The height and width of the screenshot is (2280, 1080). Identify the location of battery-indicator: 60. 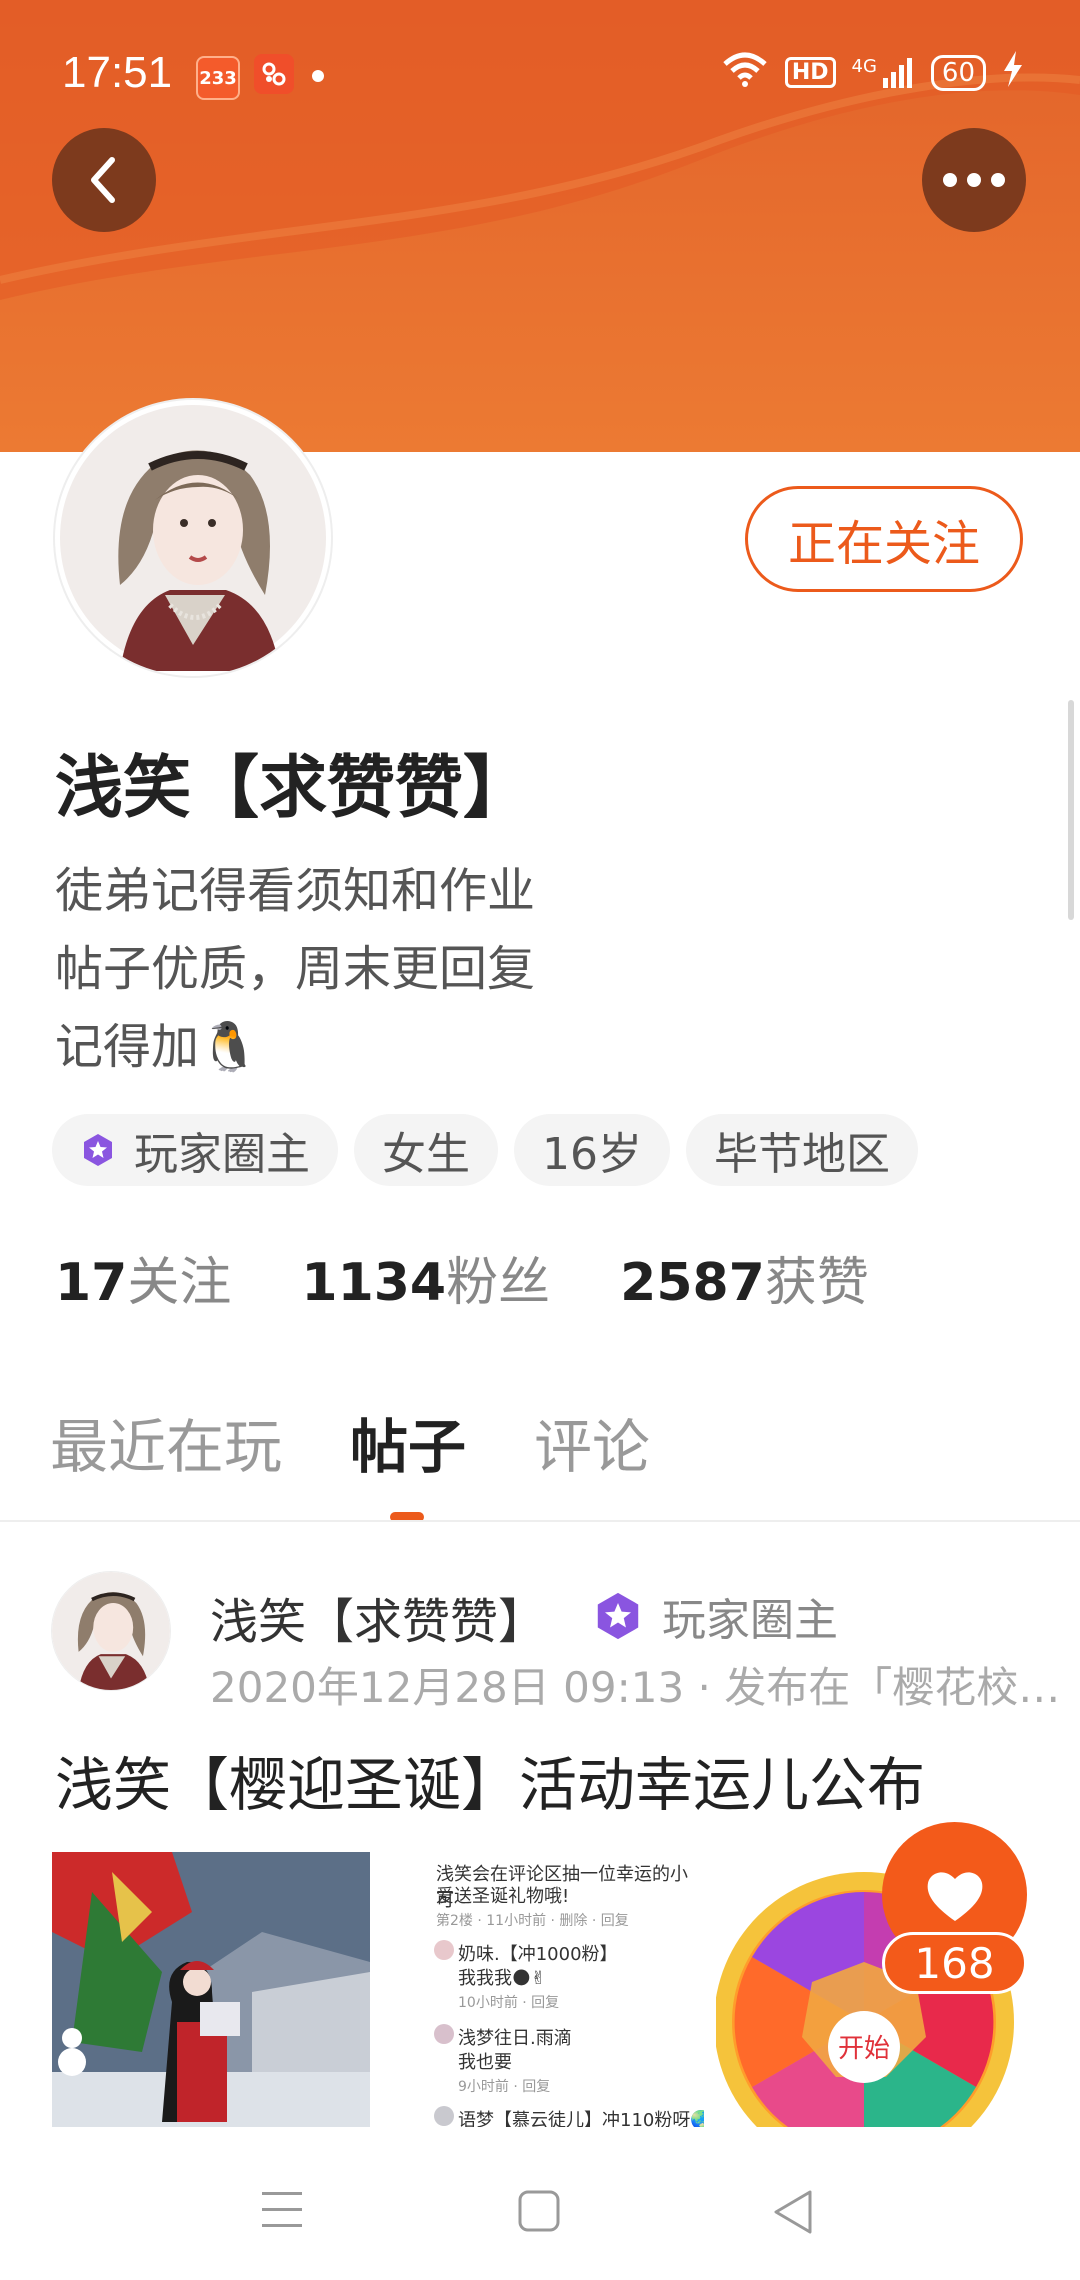
(958, 72).